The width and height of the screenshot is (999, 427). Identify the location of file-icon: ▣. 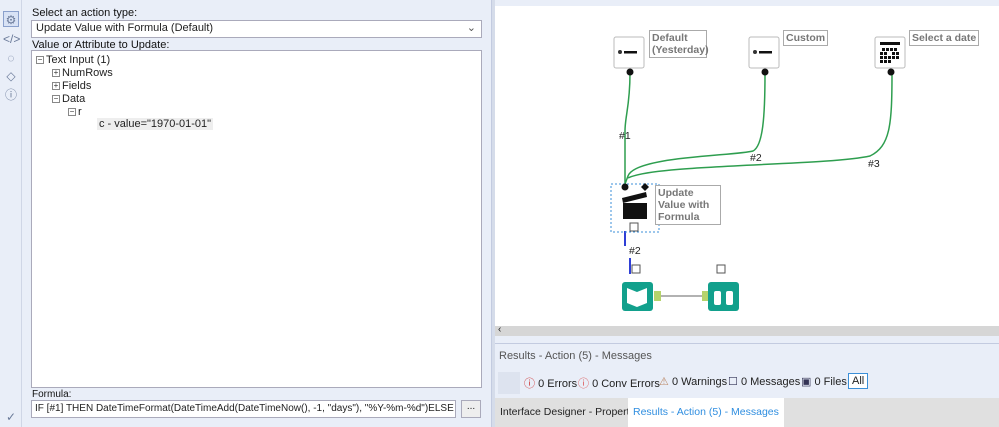
(806, 382).